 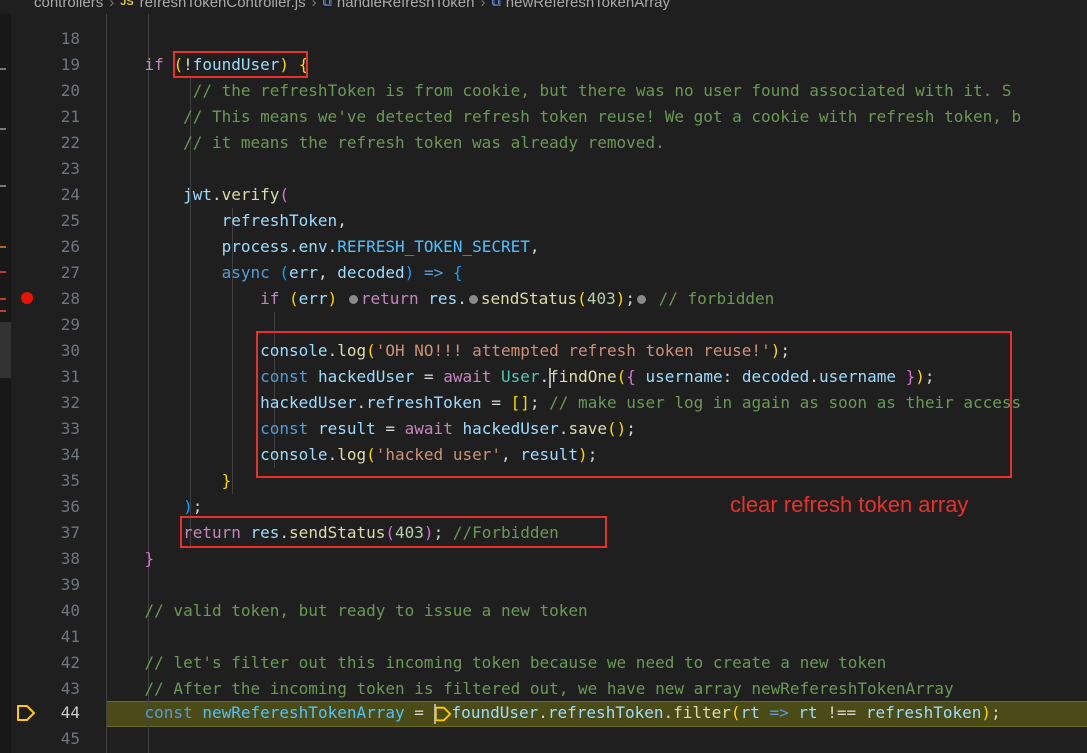 What do you see at coordinates (197, 195) in the screenshot?
I see `code-line-24: jwt.verify(` at bounding box center [197, 195].